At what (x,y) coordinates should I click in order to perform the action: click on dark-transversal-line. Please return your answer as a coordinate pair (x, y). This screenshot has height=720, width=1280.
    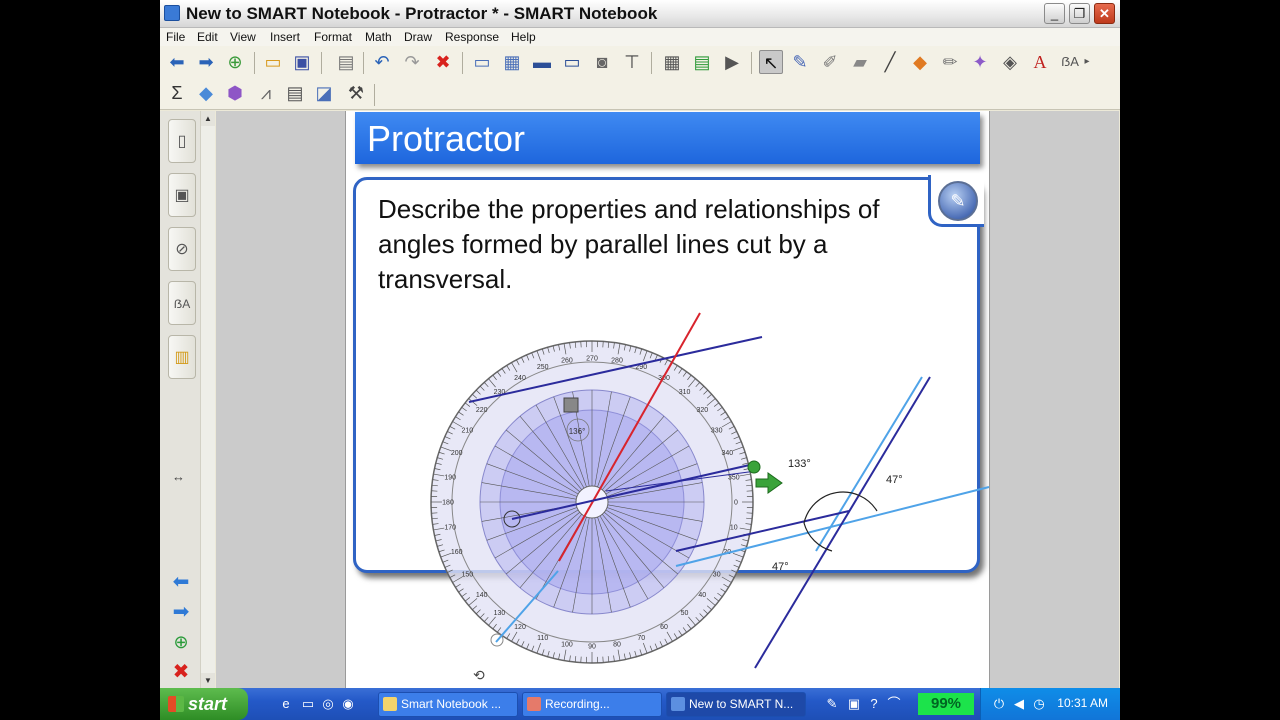
    Looking at the image, I should click on (842, 522).